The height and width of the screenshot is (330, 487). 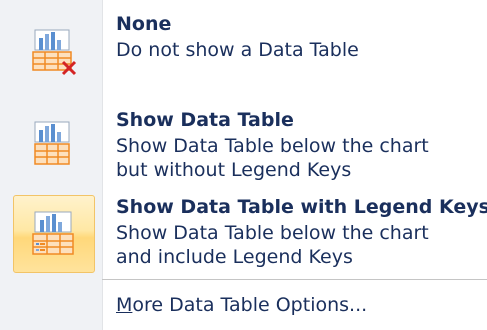 I want to click on menu-item-description-line: Do not show a Data Table, so click(x=237, y=50).